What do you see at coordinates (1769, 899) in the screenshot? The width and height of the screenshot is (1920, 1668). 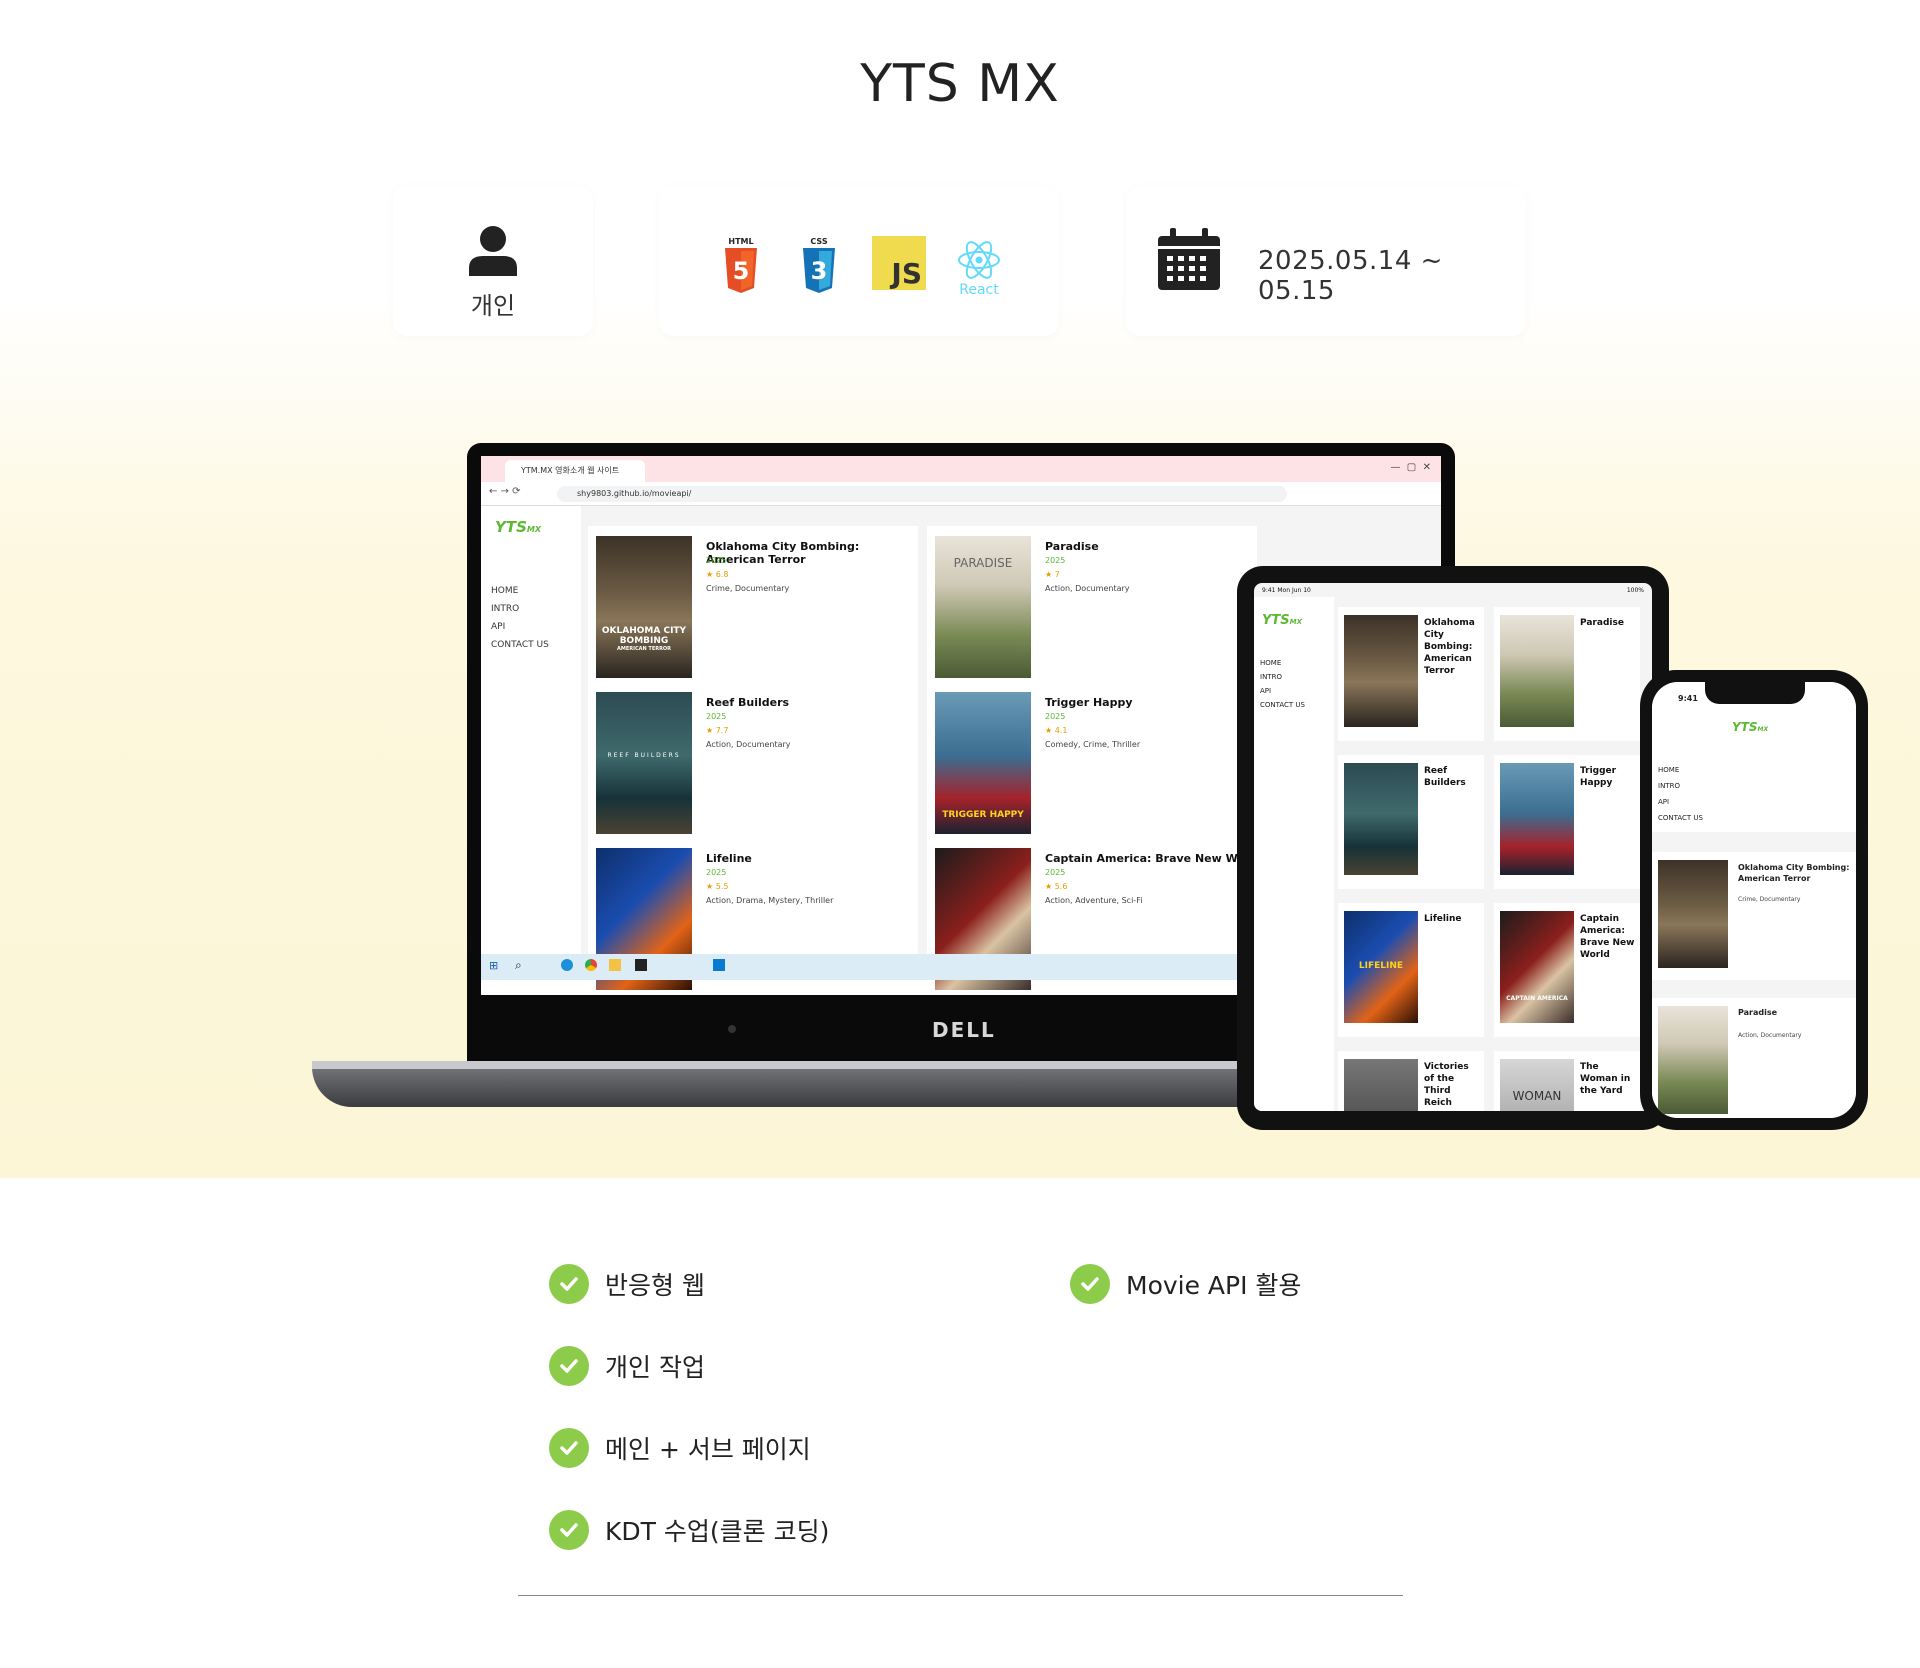 I see `movie-genre: Crime, Documentary` at bounding box center [1769, 899].